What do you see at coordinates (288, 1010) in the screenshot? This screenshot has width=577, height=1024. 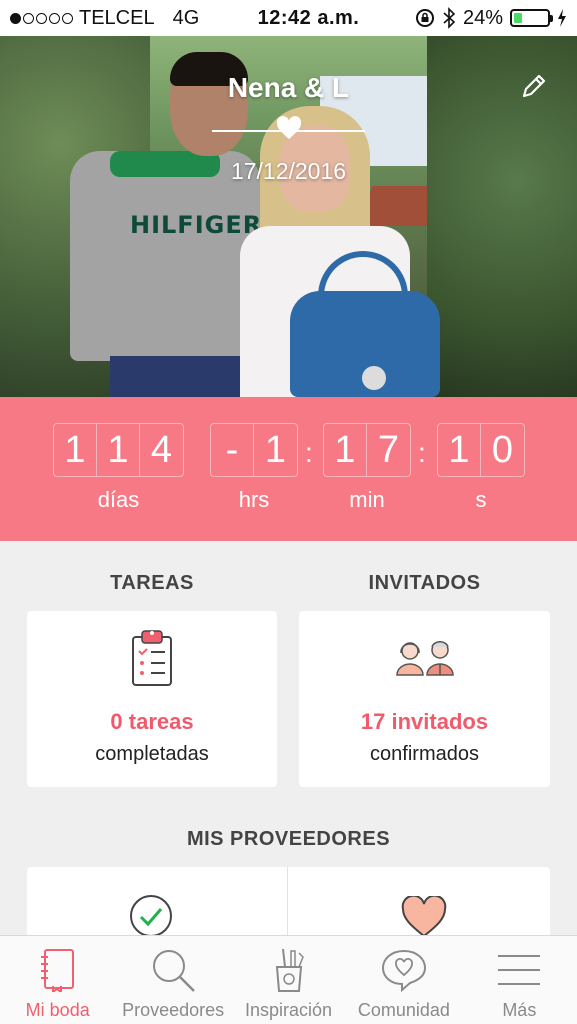 I see `tab-label: Inspiración` at bounding box center [288, 1010].